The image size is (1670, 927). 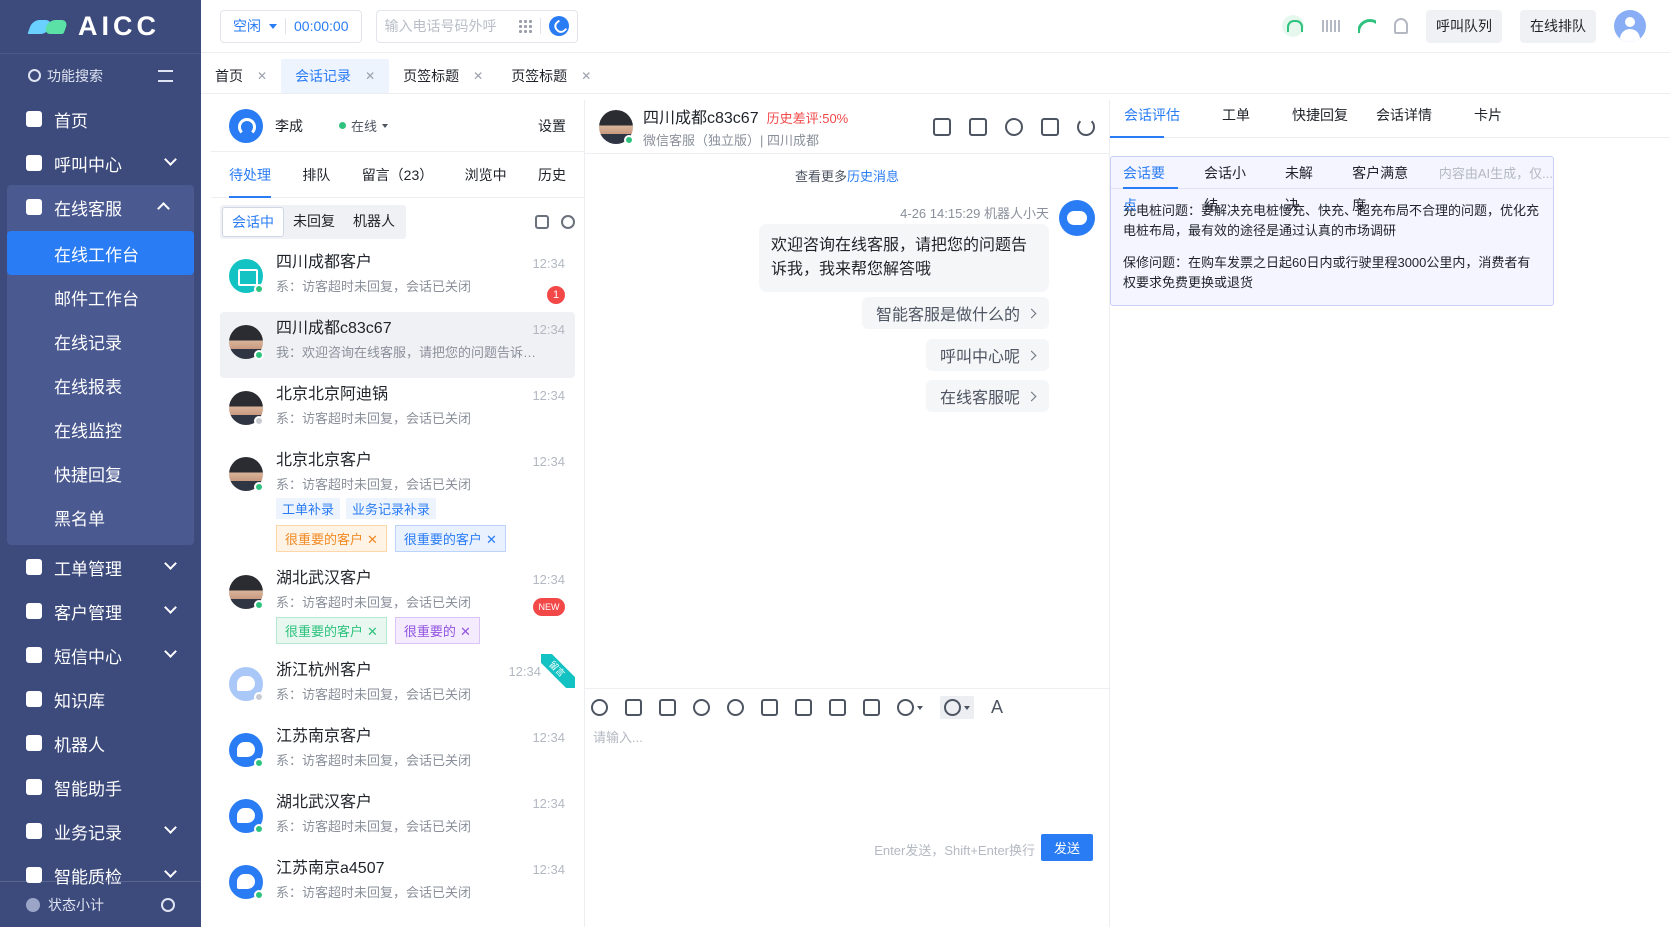 I want to click on sidebar-item-tickets: 工单管理, so click(x=100, y=567).